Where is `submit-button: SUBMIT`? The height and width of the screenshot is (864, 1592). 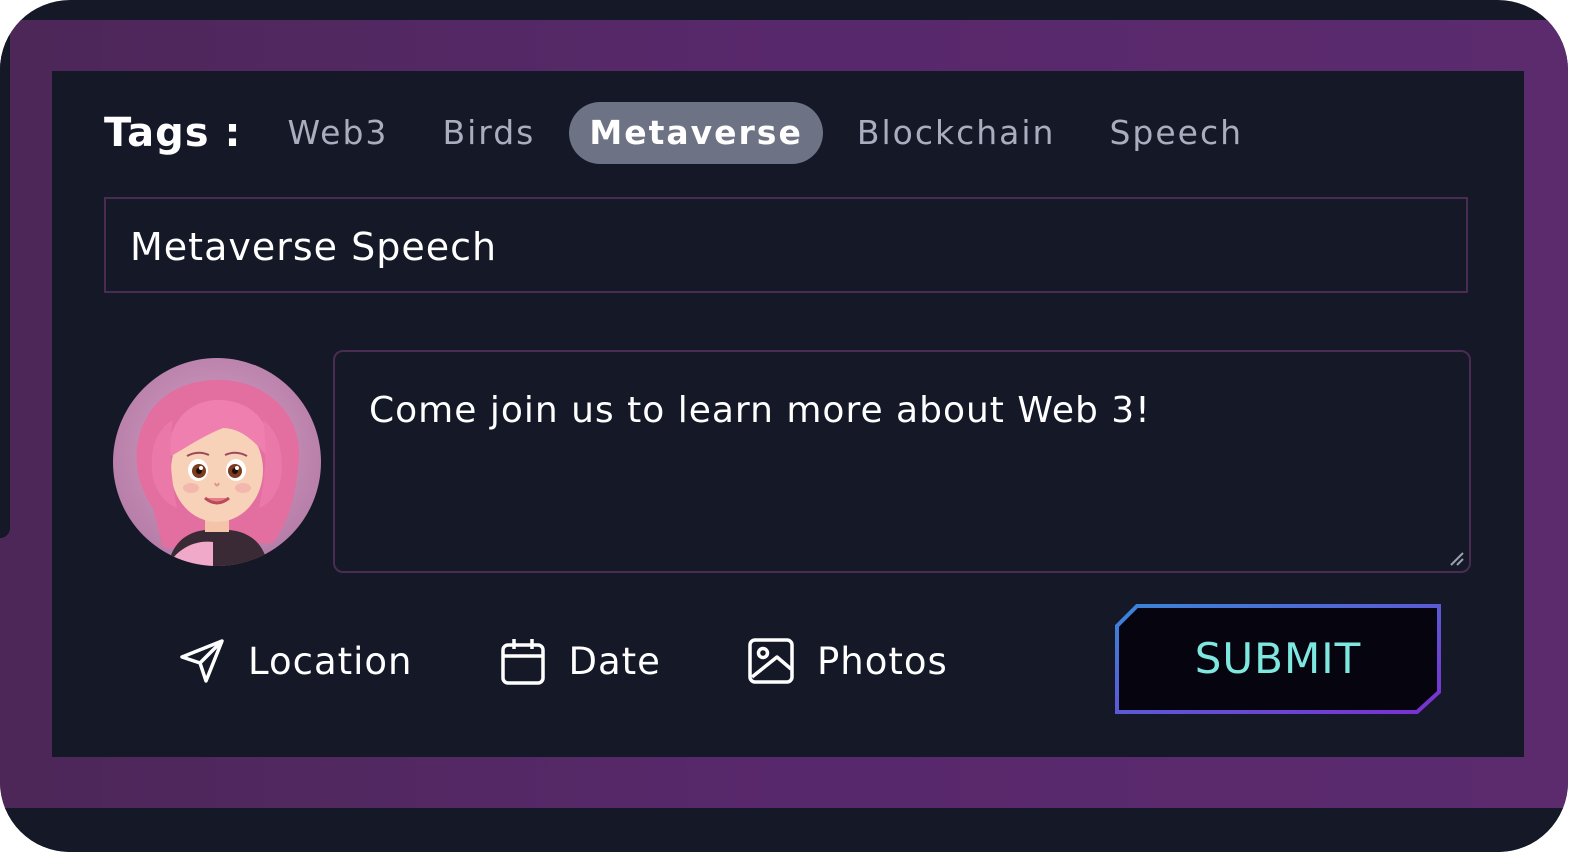 submit-button: SUBMIT is located at coordinates (1278, 659).